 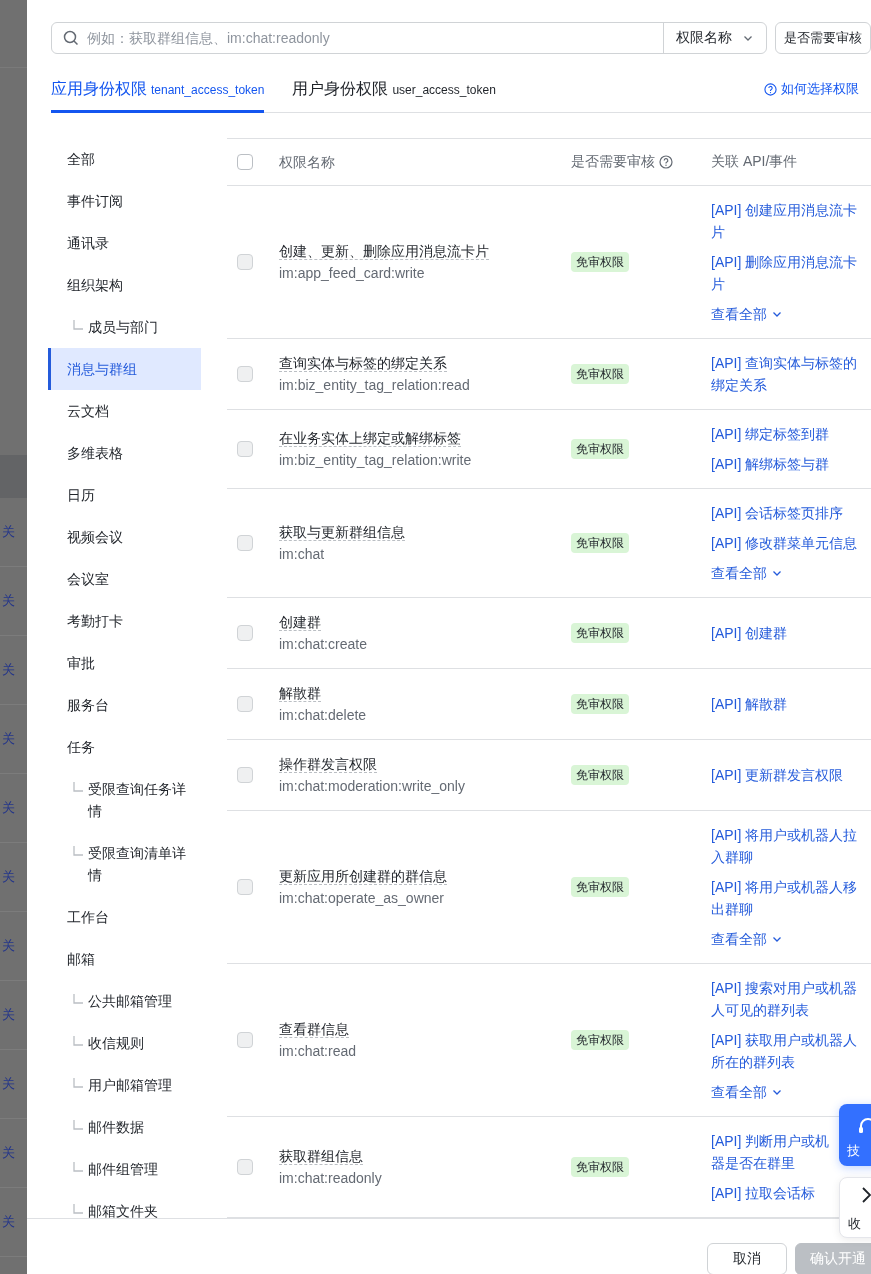 What do you see at coordinates (362, 898) in the screenshot?
I see `permission-scope: im:chat:operate_as_owner` at bounding box center [362, 898].